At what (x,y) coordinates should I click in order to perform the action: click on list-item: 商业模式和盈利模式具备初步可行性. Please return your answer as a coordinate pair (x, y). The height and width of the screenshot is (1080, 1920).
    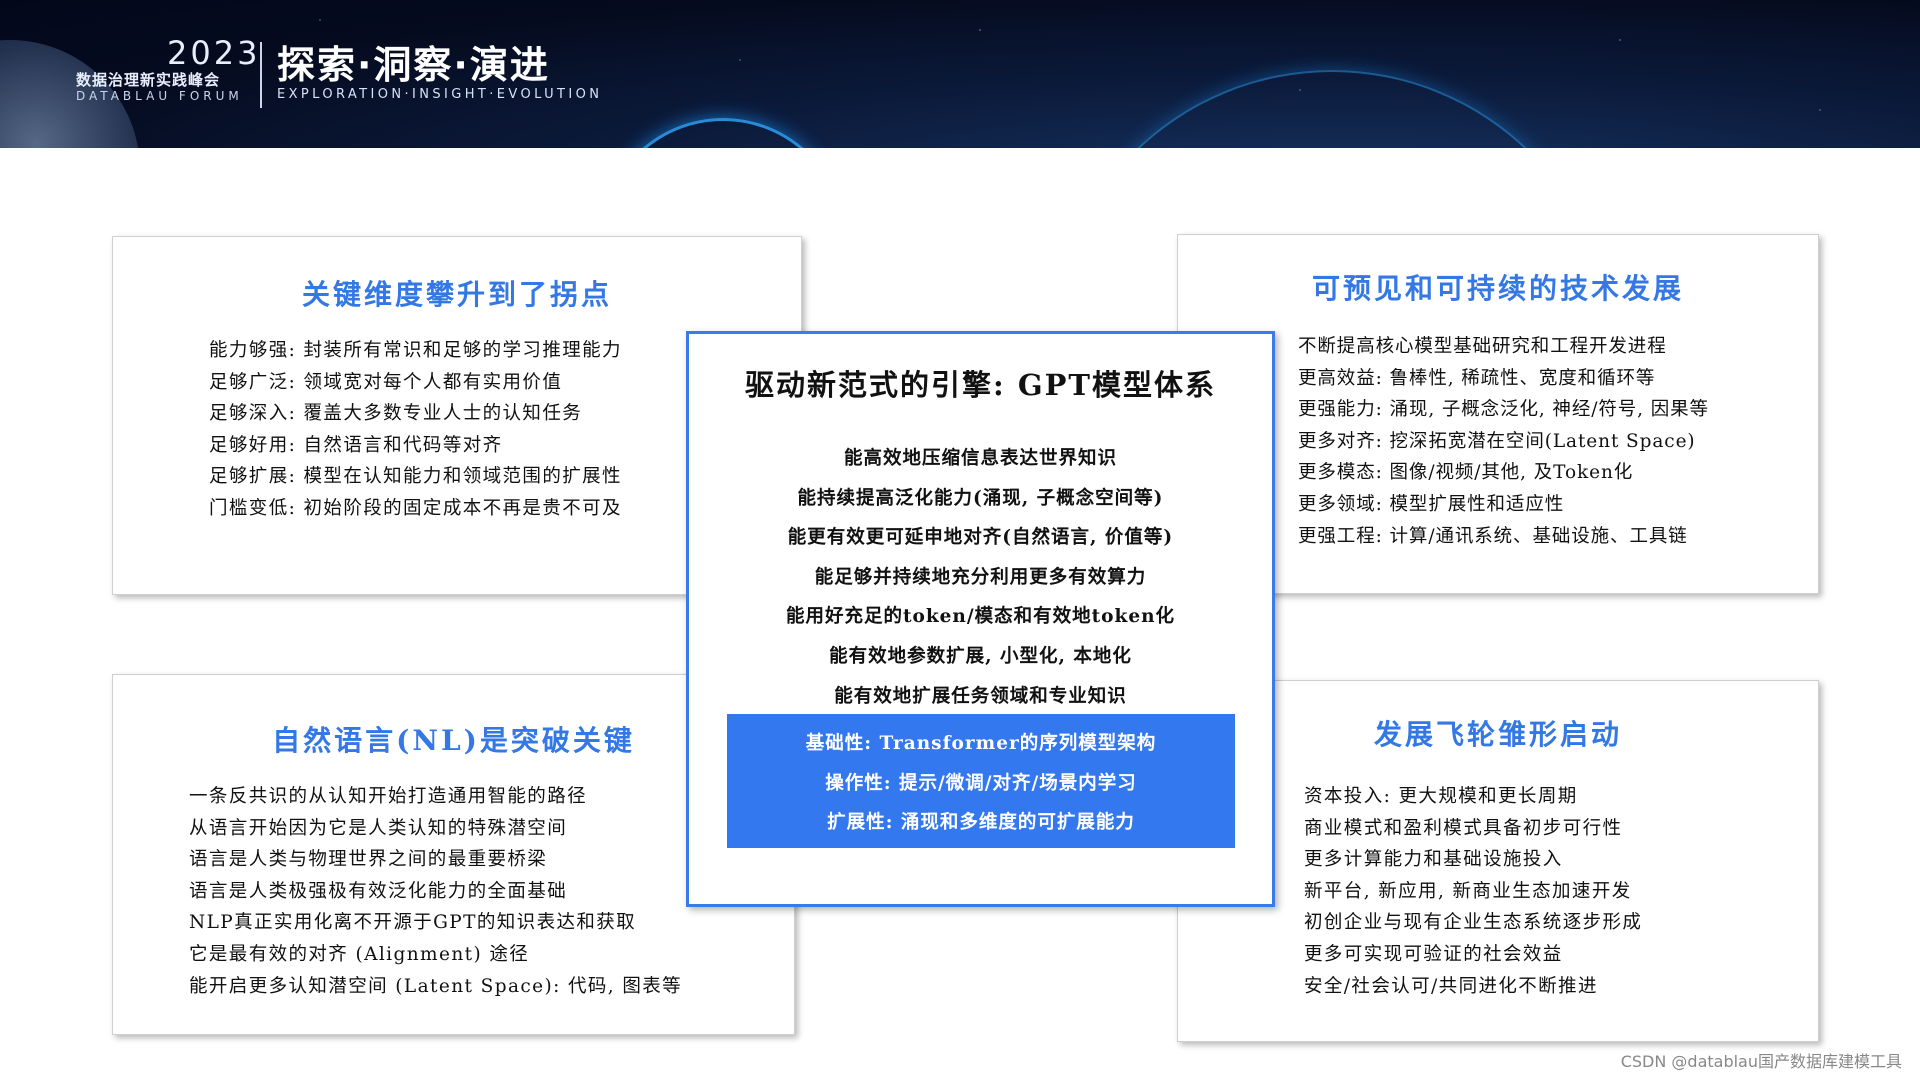
    Looking at the image, I should click on (1463, 828).